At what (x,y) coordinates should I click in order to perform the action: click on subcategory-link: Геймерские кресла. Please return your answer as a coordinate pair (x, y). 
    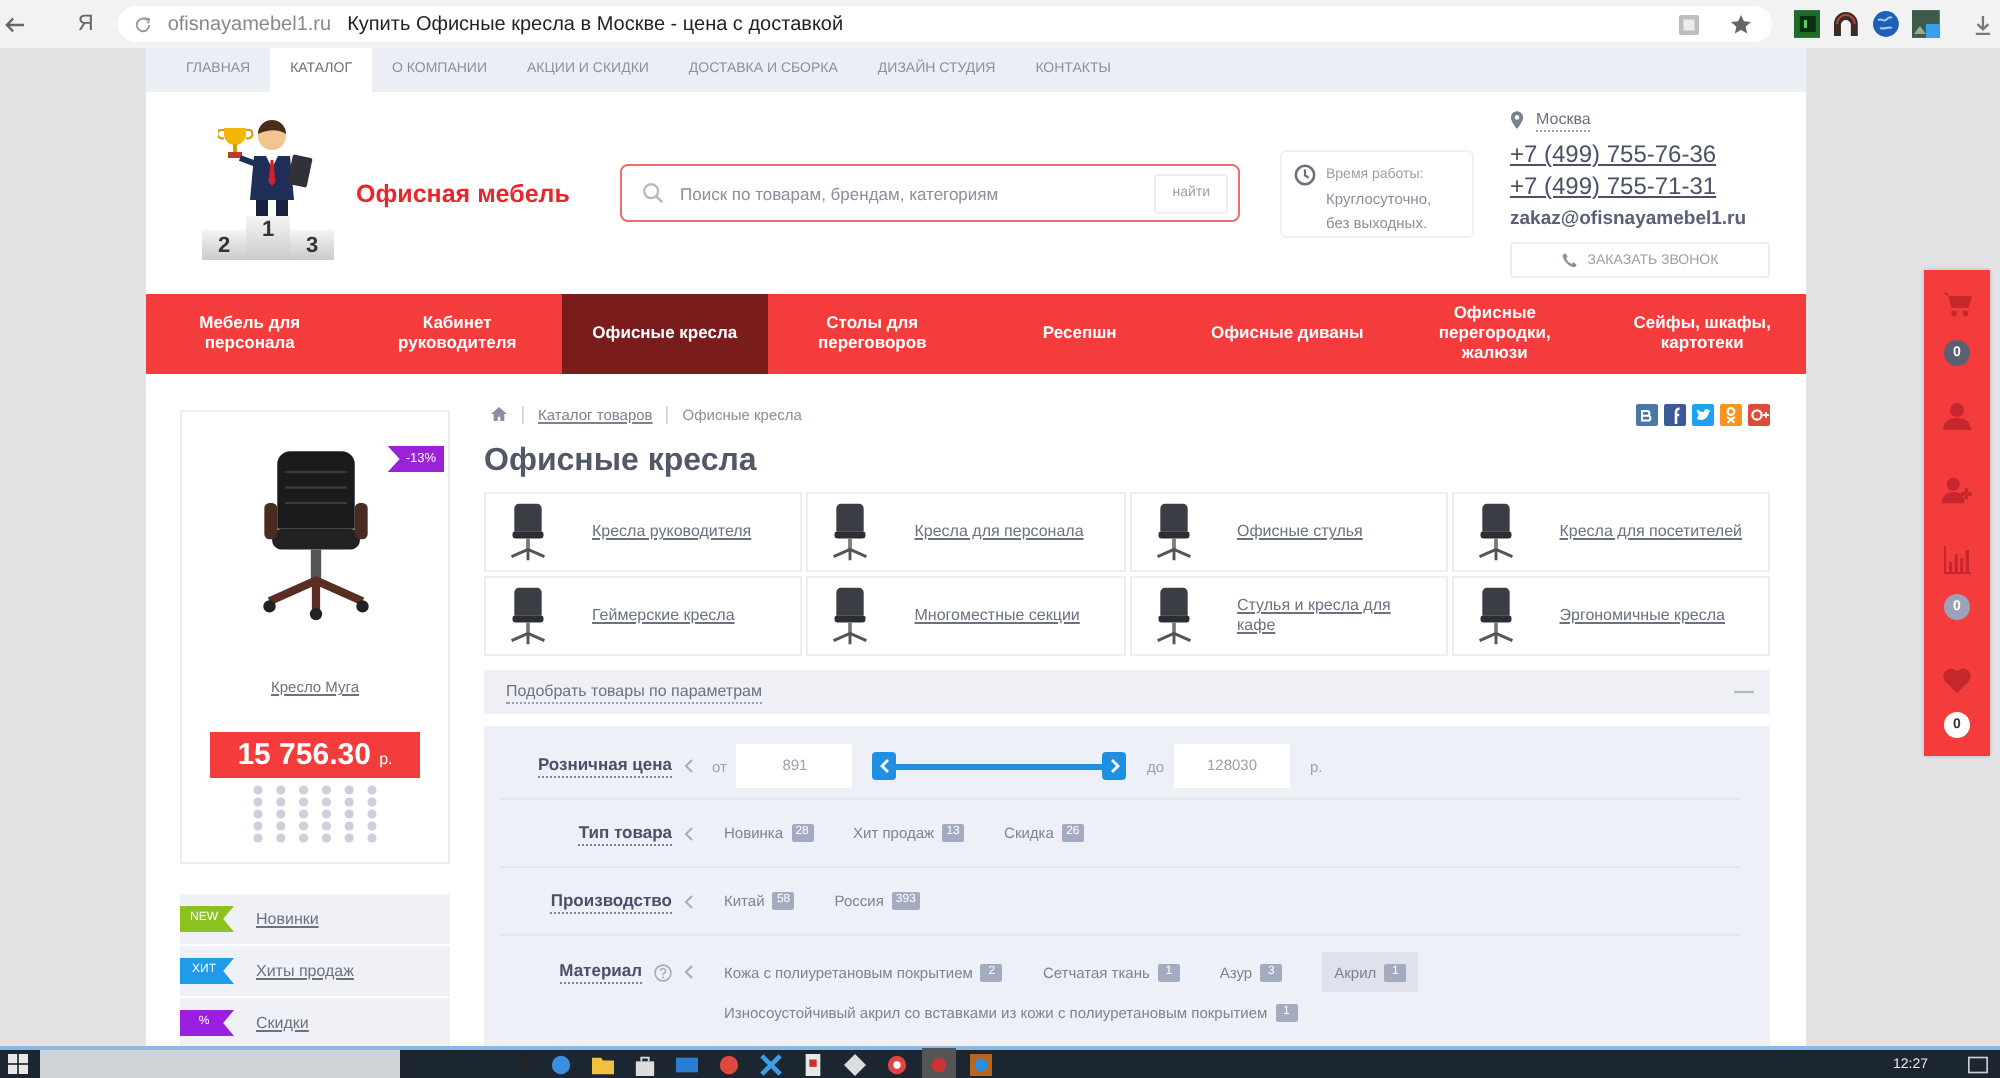
    Looking at the image, I should click on (690, 616).